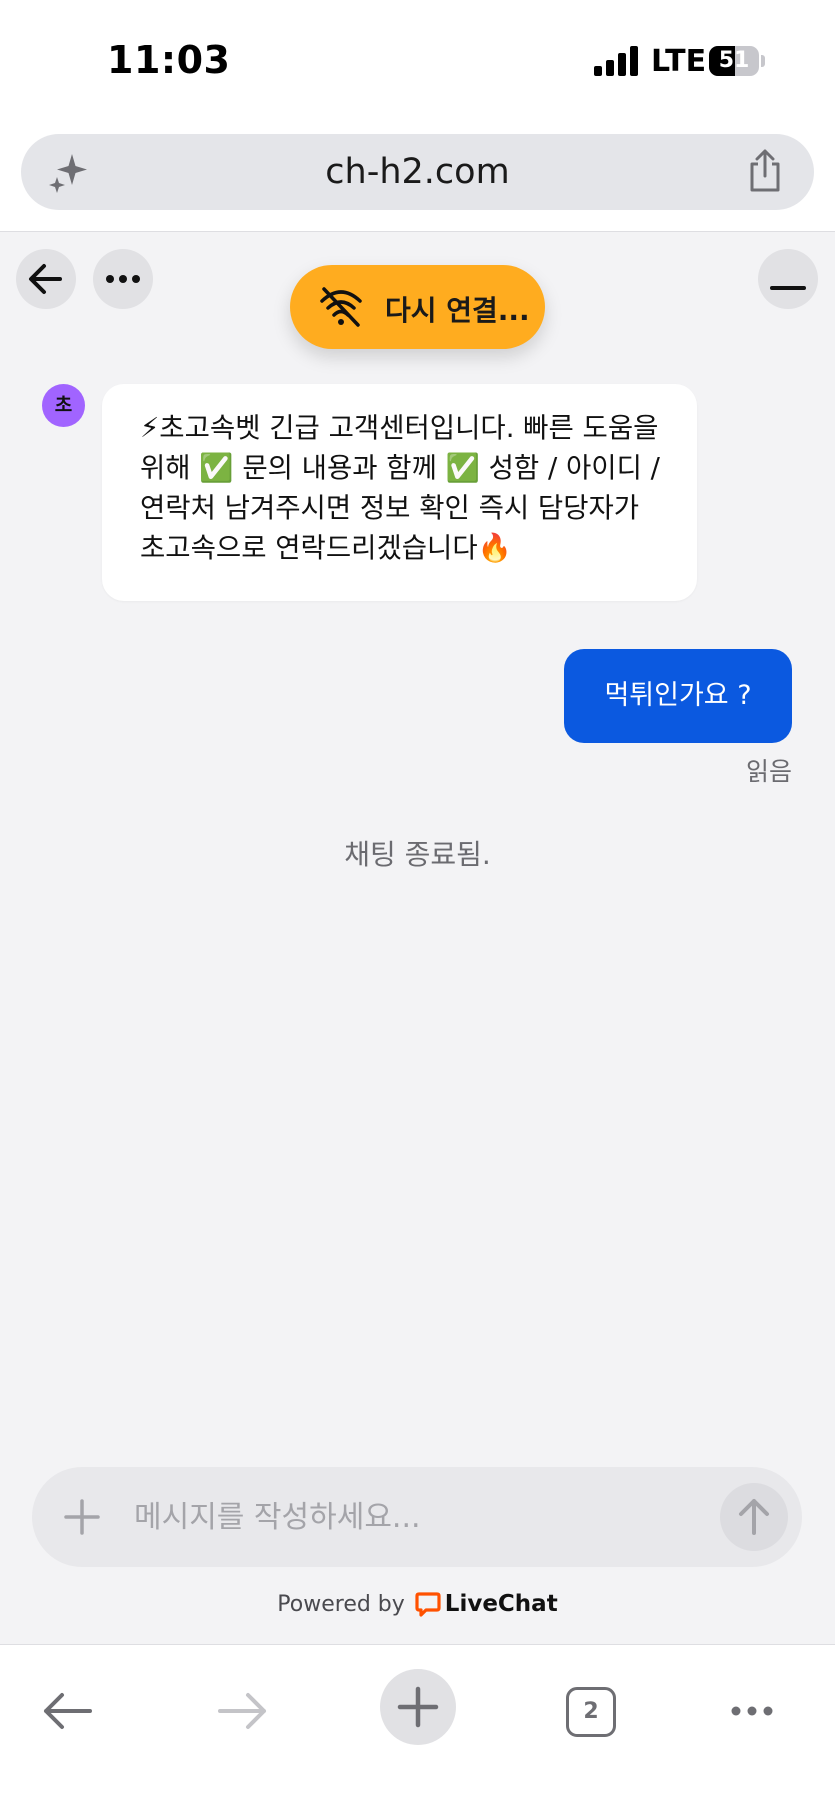 The image size is (835, 1810). I want to click on new-tab-button, so click(418, 1707).